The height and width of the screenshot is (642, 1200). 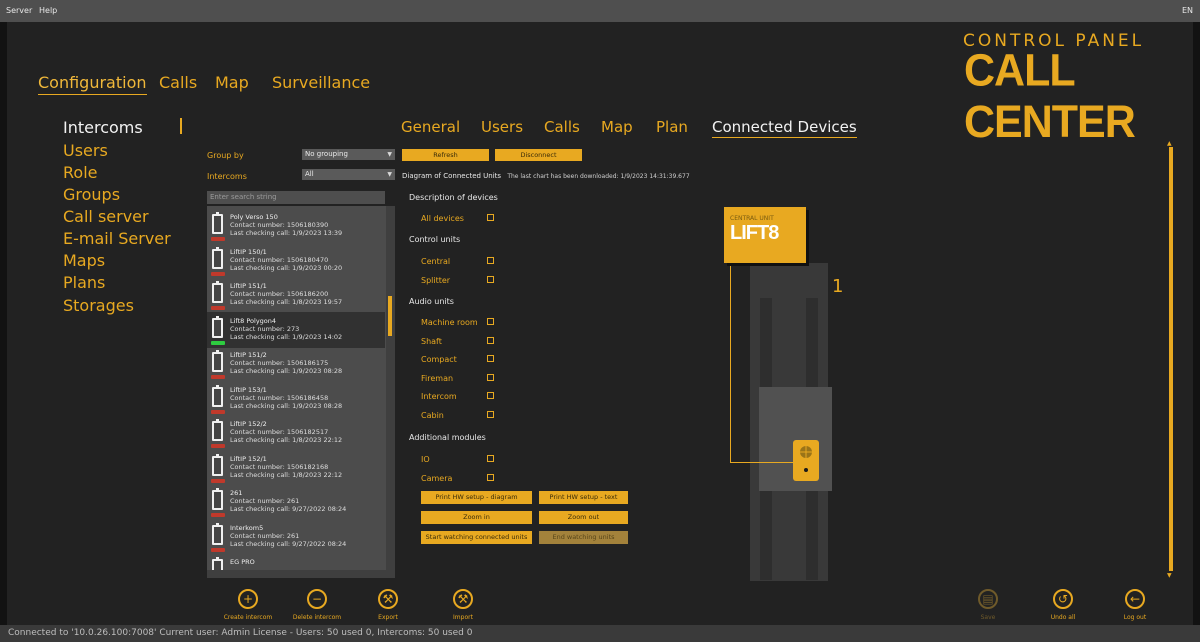 I want to click on io-label: IO, so click(x=425, y=459).